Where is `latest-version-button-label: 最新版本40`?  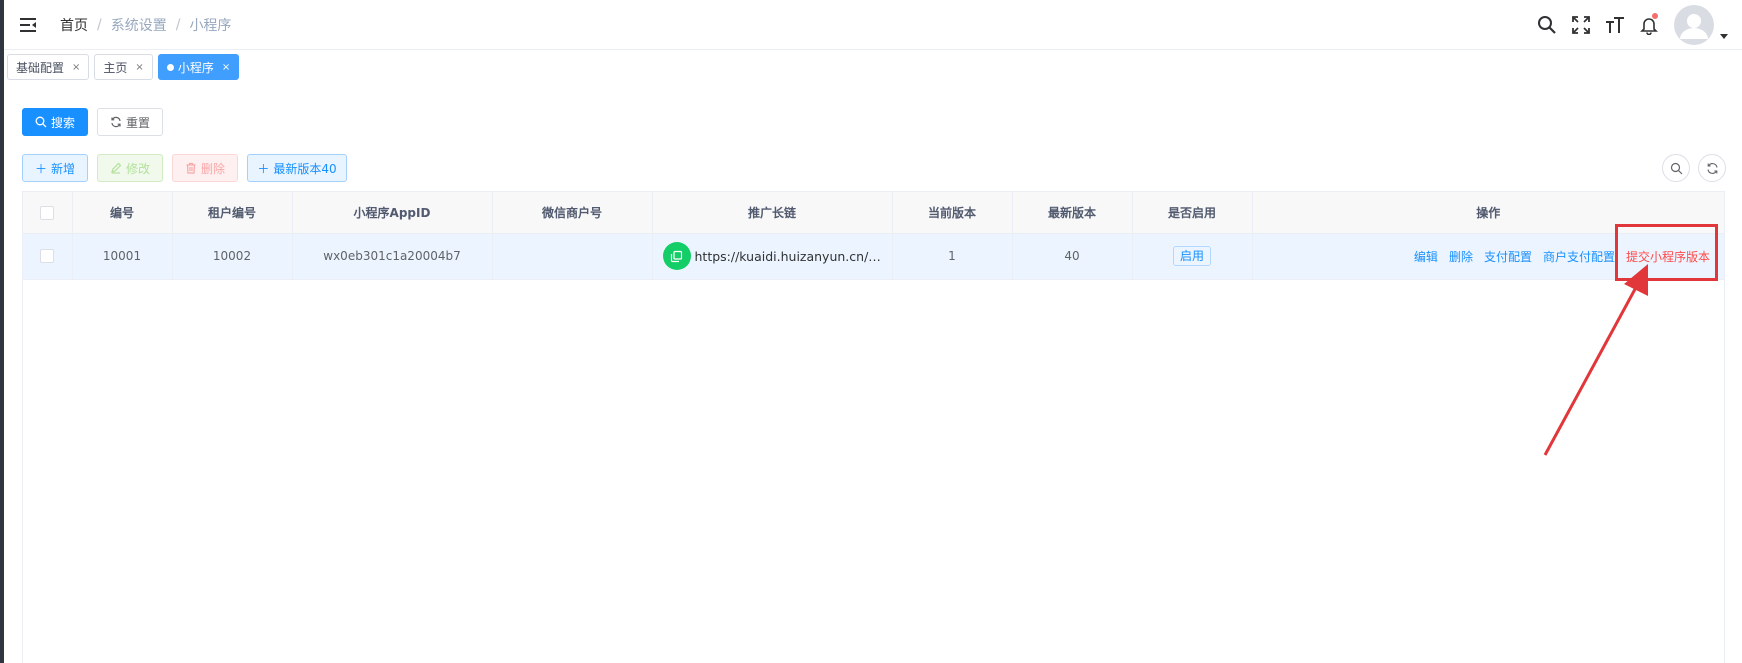
latest-version-button-label: 最新版本40 is located at coordinates (305, 168).